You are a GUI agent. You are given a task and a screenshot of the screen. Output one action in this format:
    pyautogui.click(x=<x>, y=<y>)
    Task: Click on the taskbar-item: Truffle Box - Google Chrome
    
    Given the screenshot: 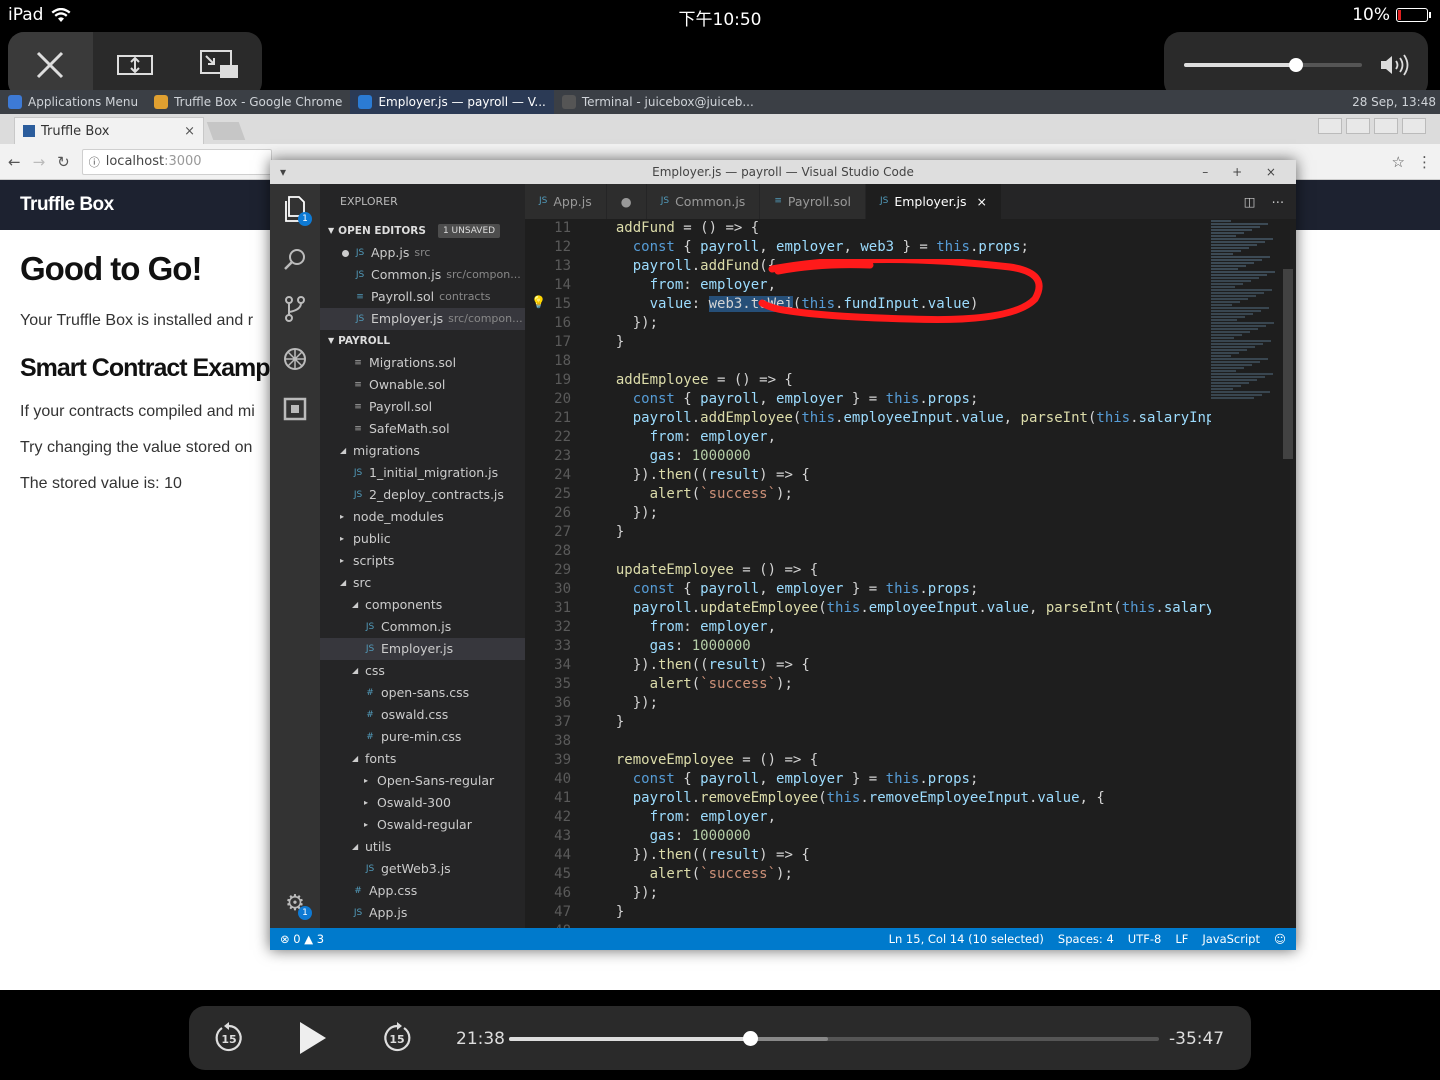 What is the action you would take?
    pyautogui.click(x=248, y=102)
    